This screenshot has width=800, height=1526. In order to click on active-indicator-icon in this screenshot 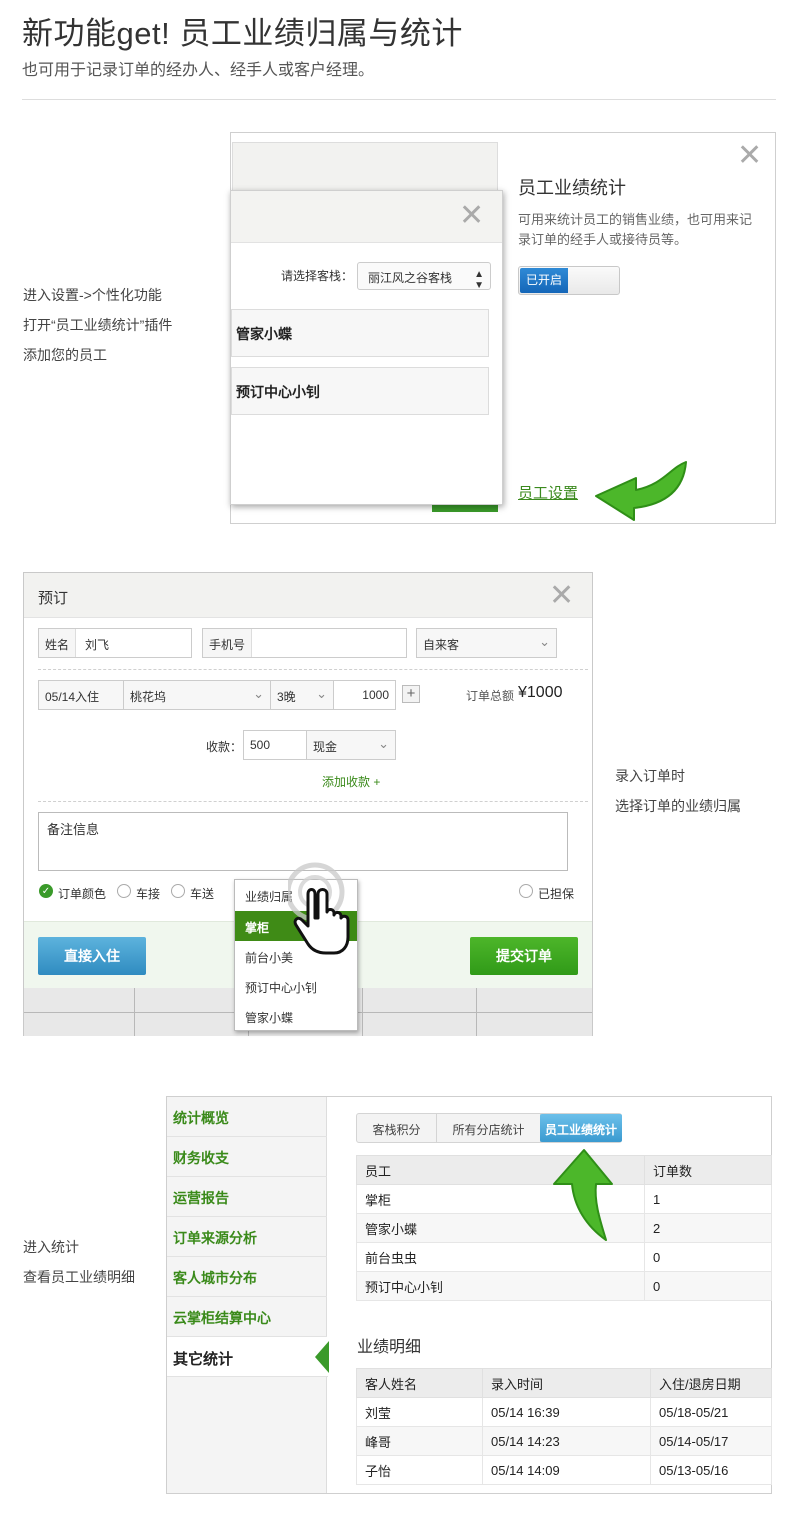, I will do `click(322, 1357)`.